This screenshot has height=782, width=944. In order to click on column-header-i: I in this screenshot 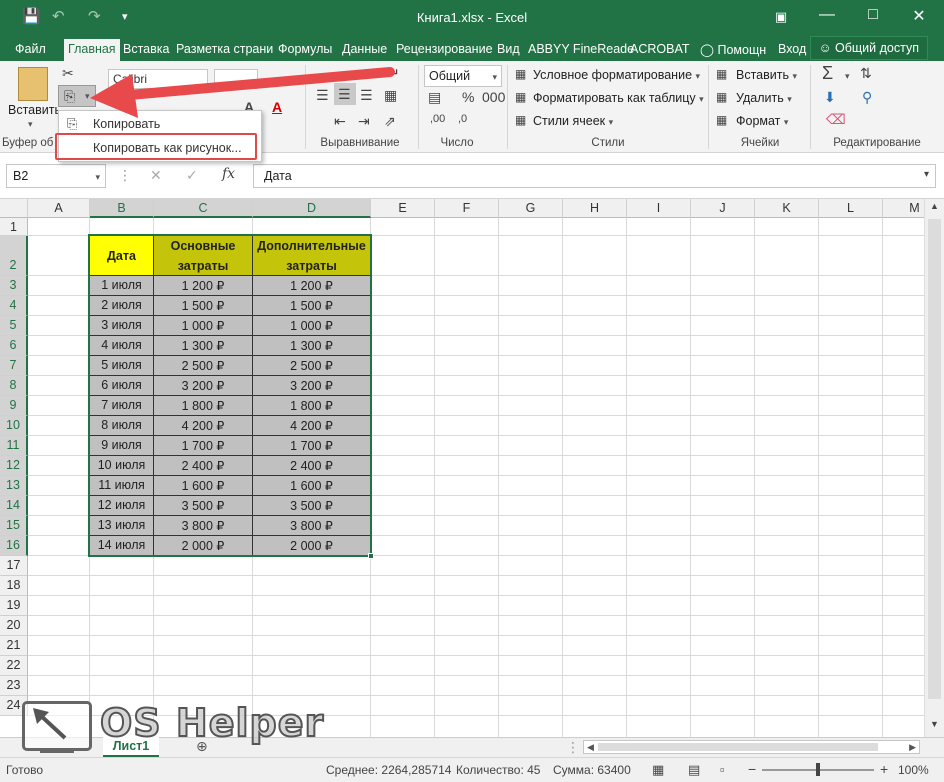, I will do `click(659, 208)`.